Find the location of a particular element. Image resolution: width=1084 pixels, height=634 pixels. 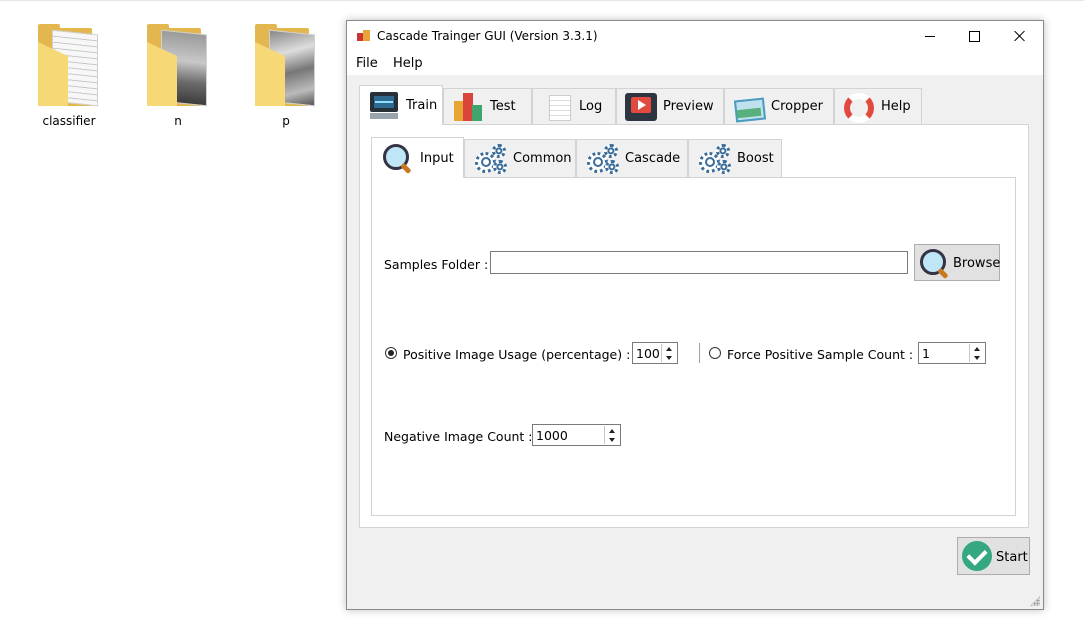

app-icon is located at coordinates (364, 36).